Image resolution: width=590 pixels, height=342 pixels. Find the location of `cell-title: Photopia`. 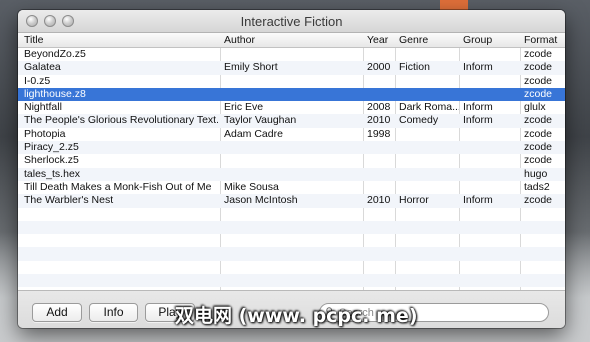

cell-title: Photopia is located at coordinates (45, 133).